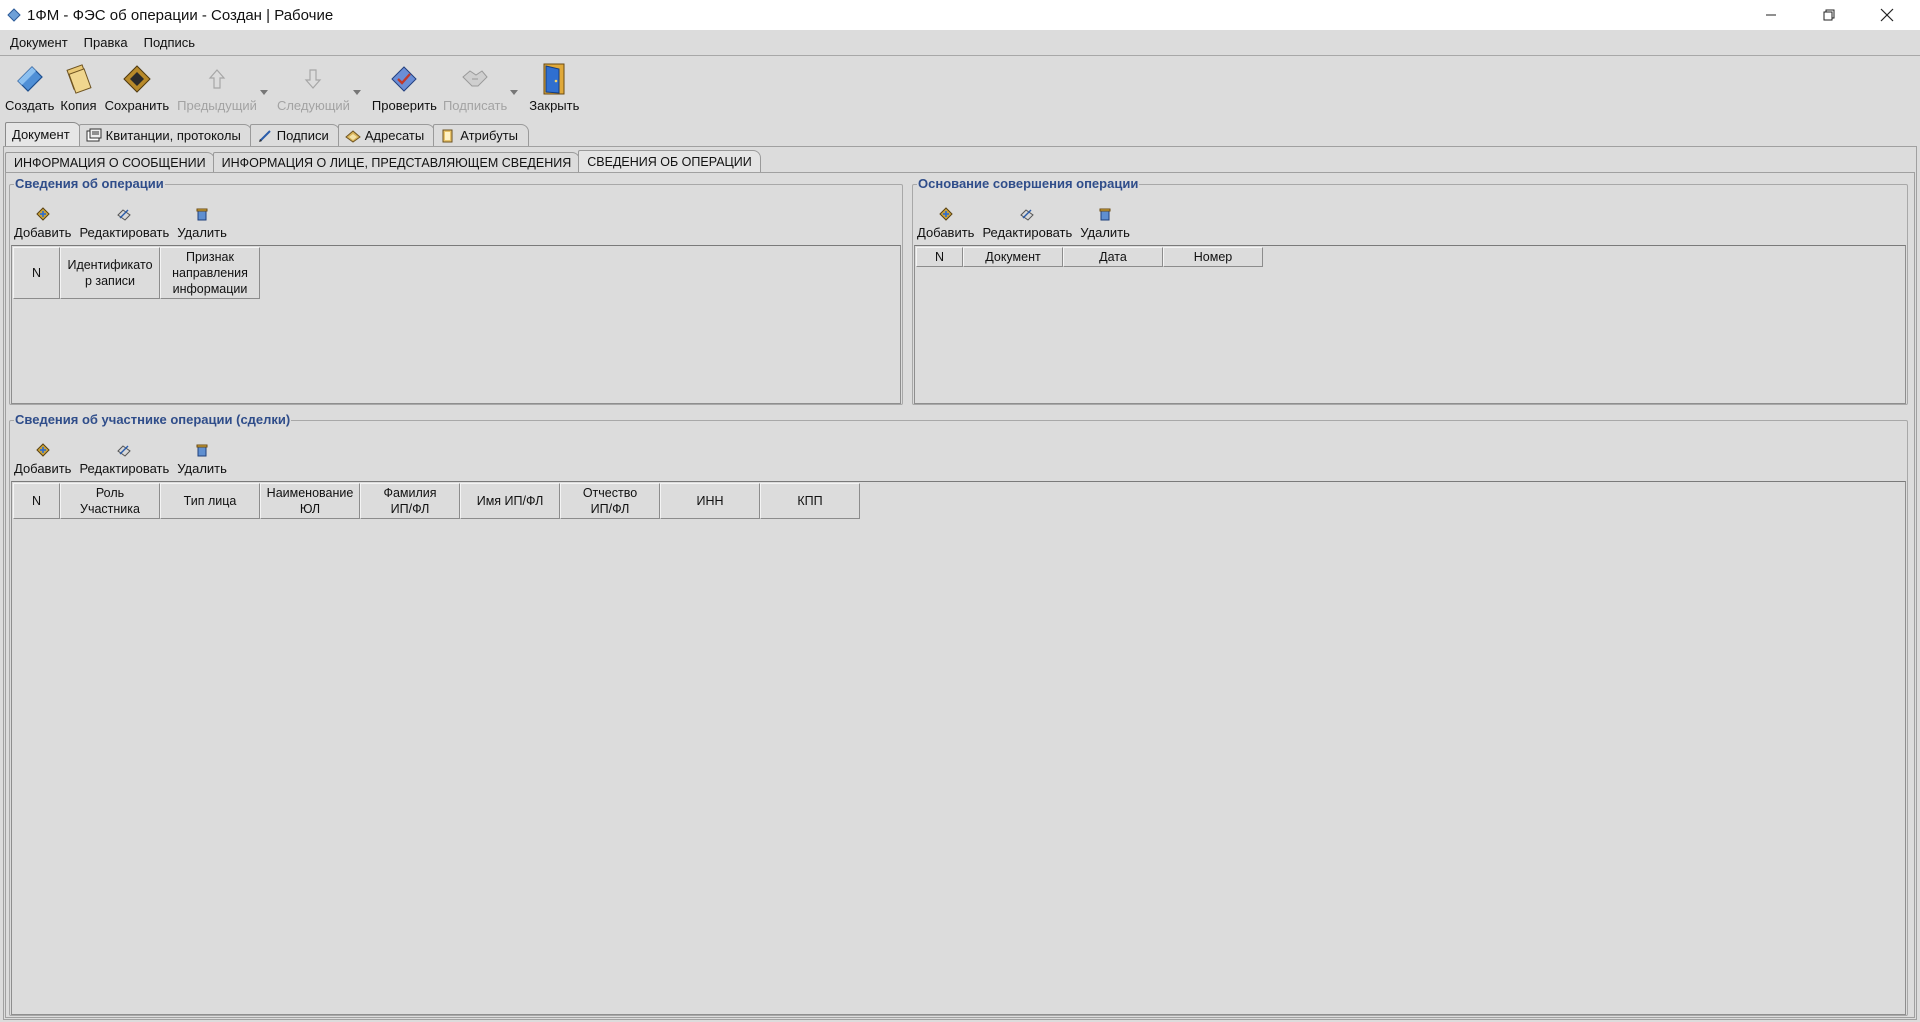 Image resolution: width=1920 pixels, height=1022 pixels. Describe the element at coordinates (43, 232) in the screenshot. I see `operations-add-label: Добавить` at that location.